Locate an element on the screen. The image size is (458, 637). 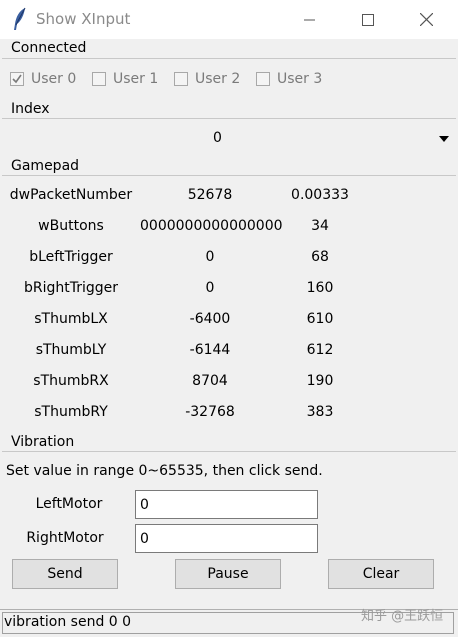
row-value: 0000000000000000 is located at coordinates (211, 226).